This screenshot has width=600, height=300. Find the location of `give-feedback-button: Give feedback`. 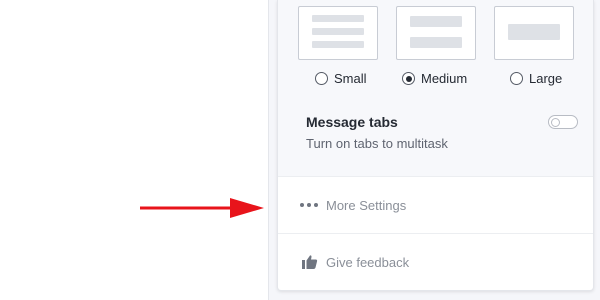

give-feedback-button: Give feedback is located at coordinates (435, 262).